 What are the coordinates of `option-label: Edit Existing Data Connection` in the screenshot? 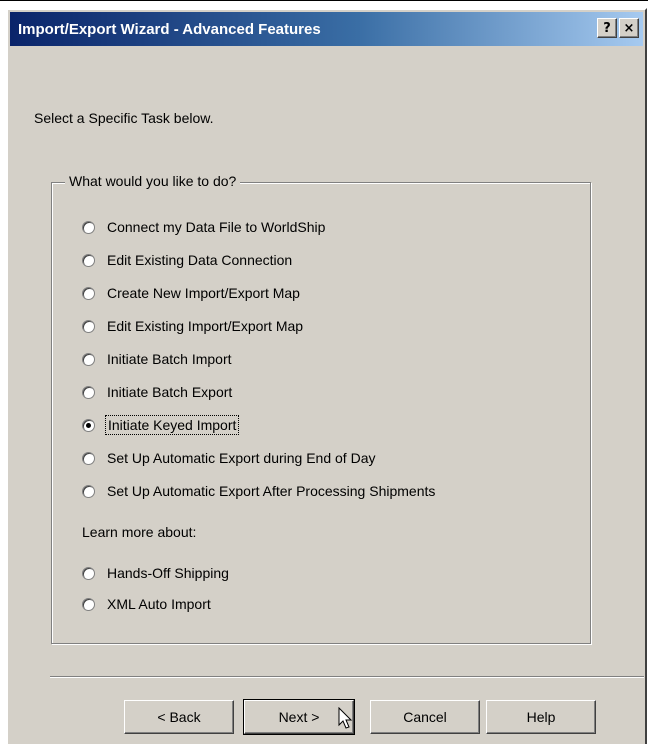 It's located at (200, 260).